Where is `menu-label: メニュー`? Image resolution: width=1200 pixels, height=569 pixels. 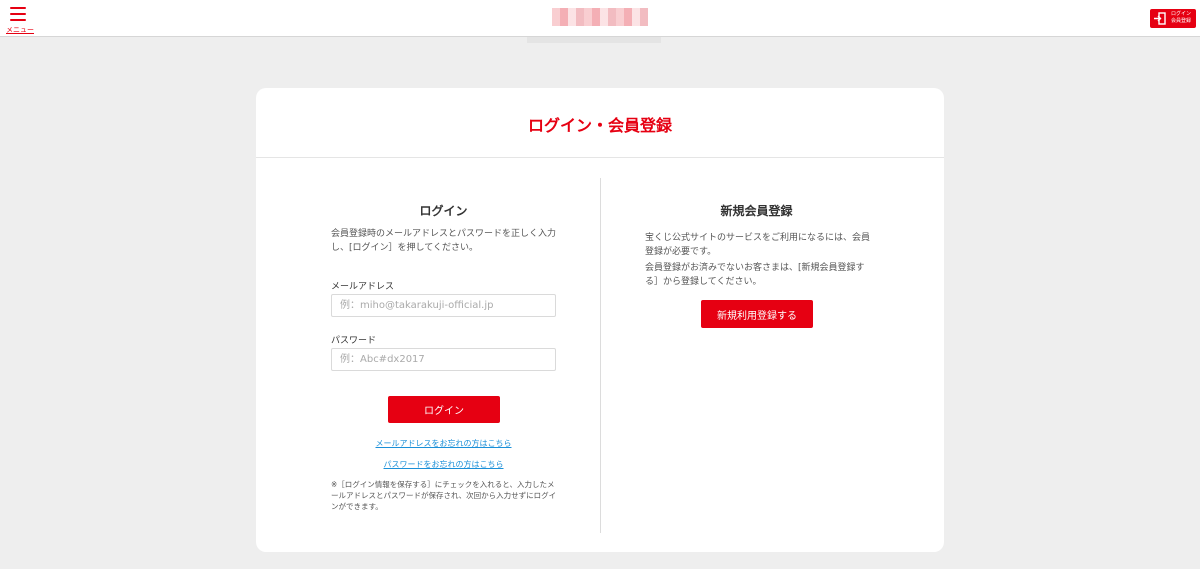 menu-label: メニュー is located at coordinates (20, 30).